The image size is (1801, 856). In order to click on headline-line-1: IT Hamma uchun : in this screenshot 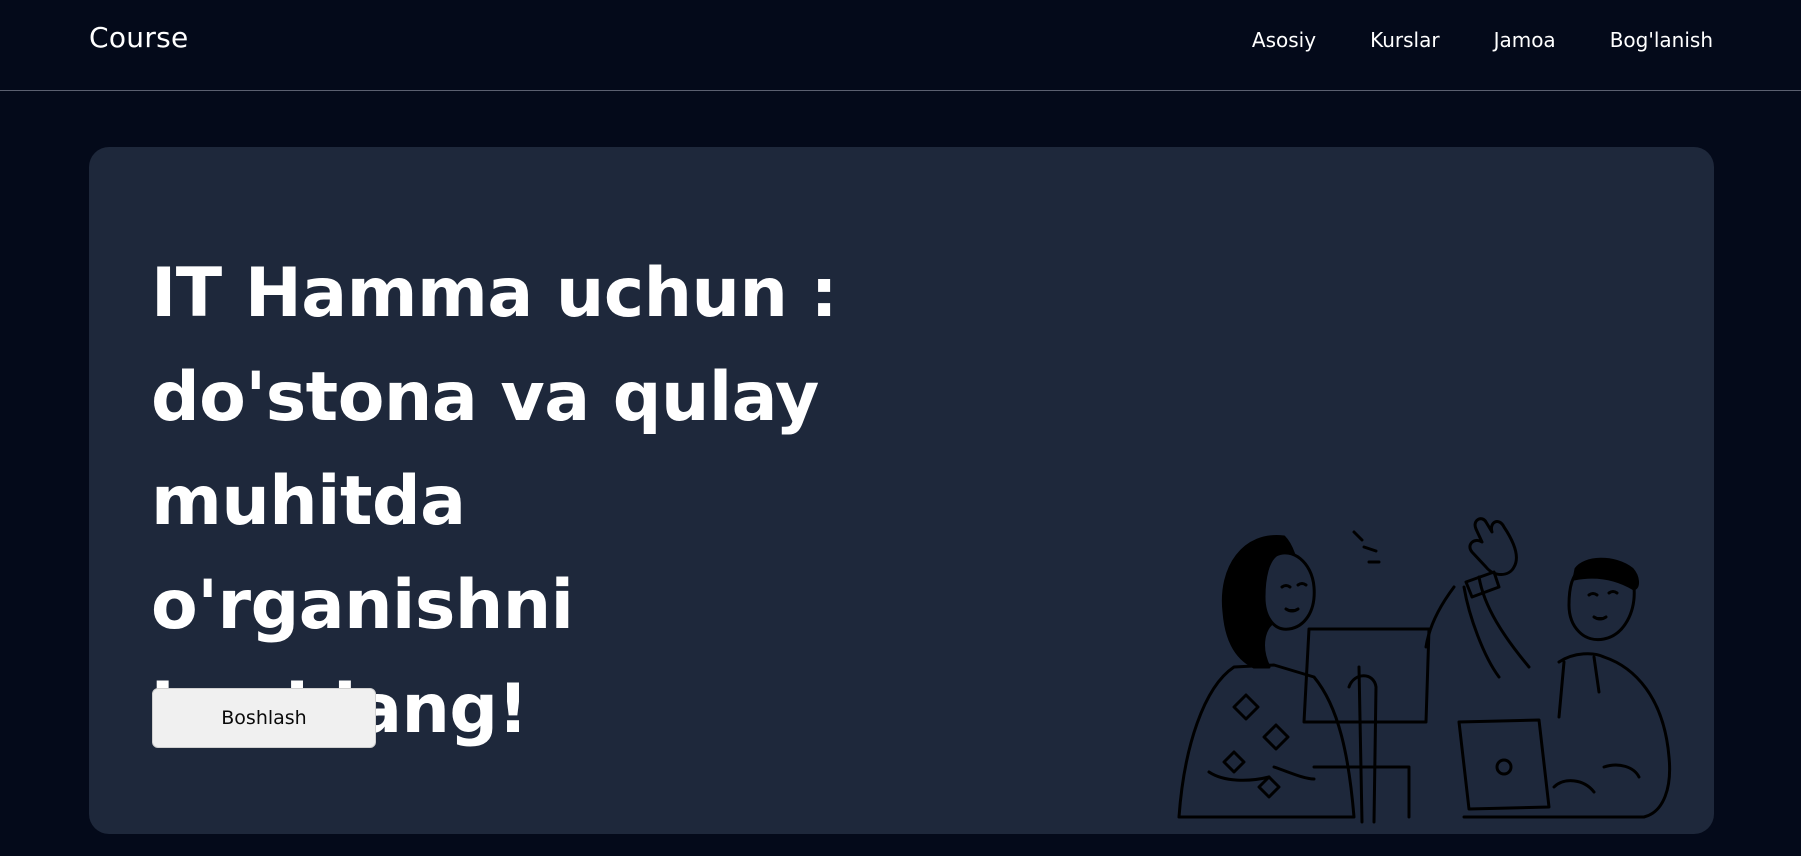, I will do `click(494, 293)`.